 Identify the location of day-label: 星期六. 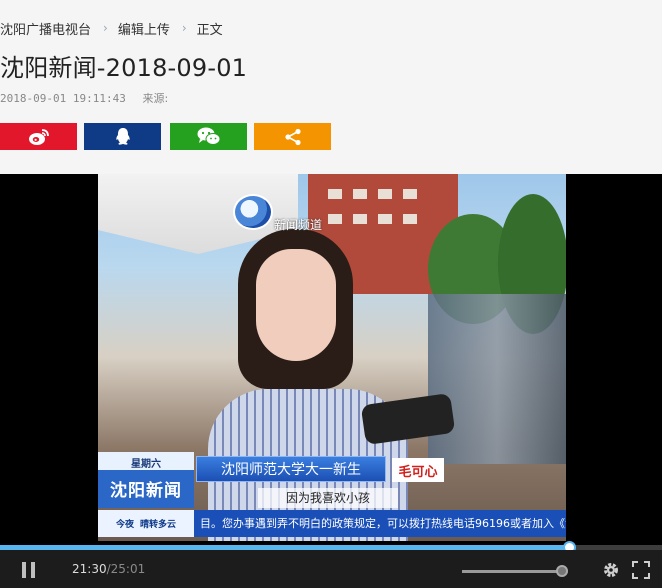
(146, 464).